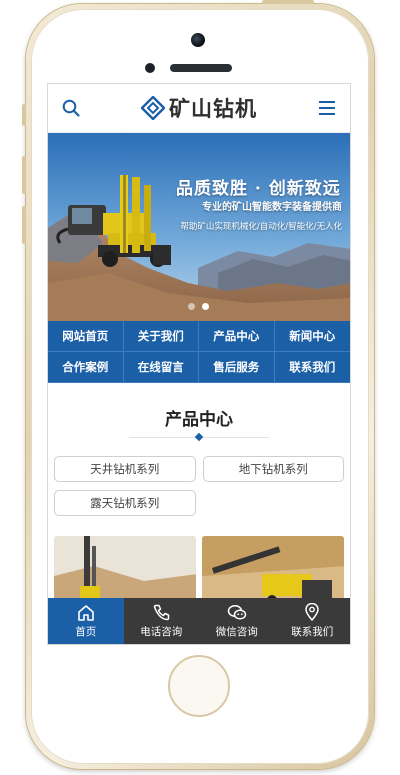 The height and width of the screenshot is (775, 400). What do you see at coordinates (150, 68) in the screenshot?
I see `proximity-sensor` at bounding box center [150, 68].